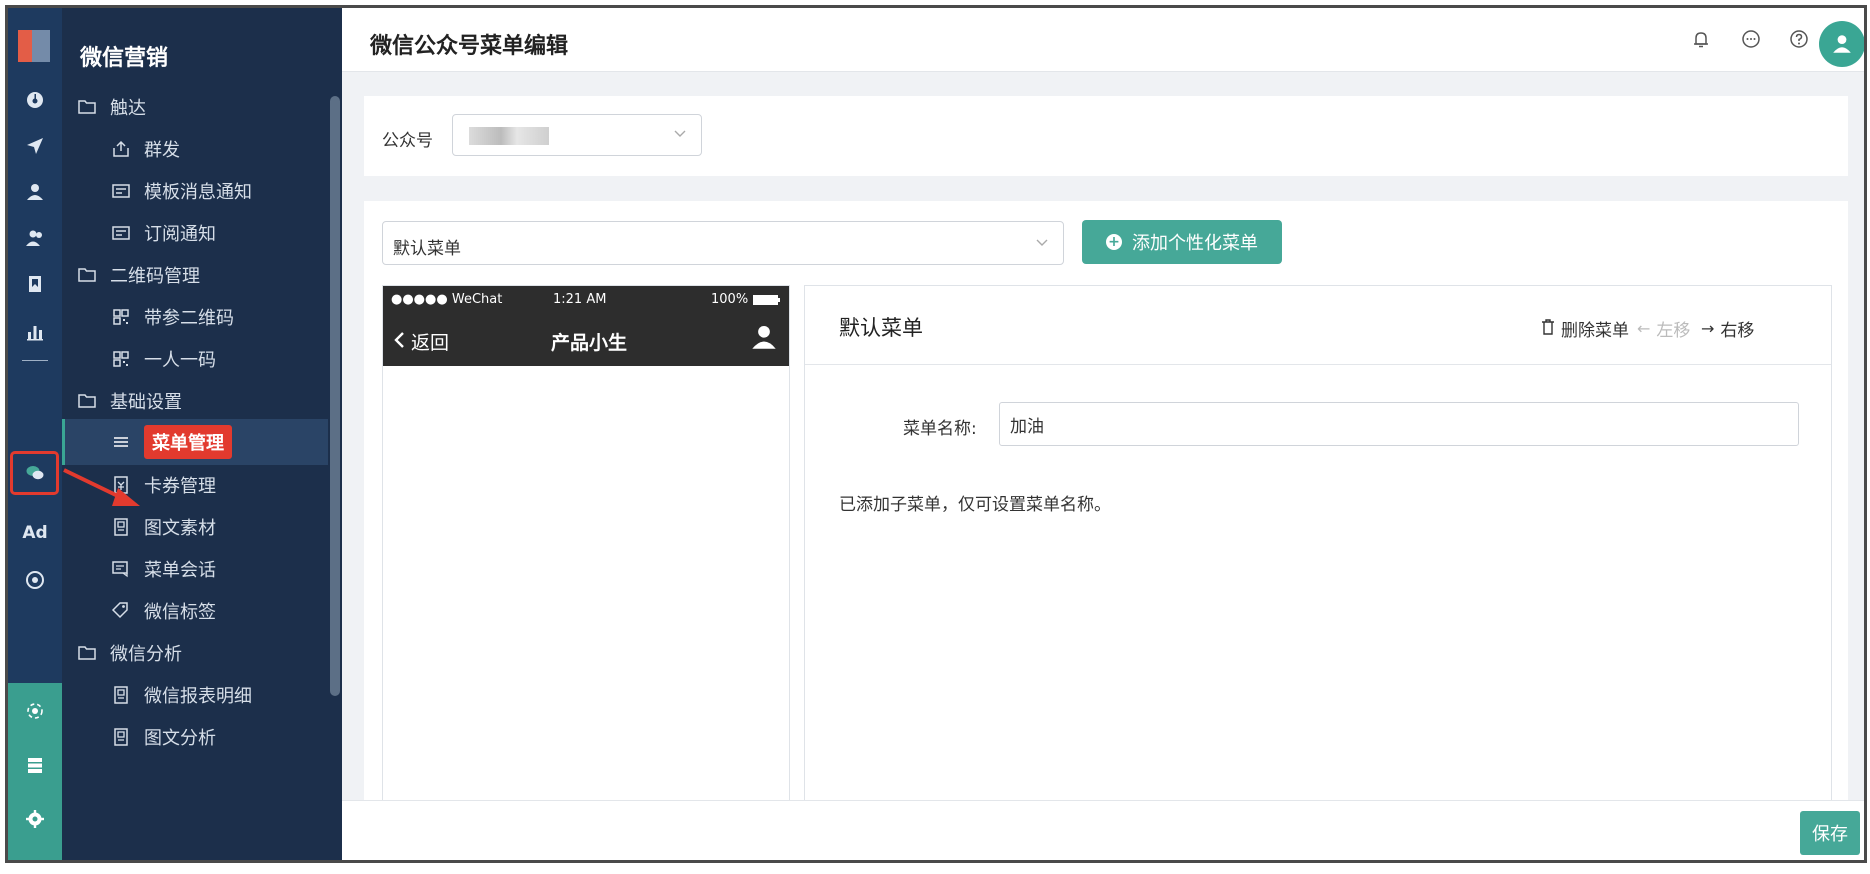 This screenshot has width=1870, height=874. I want to click on top-header: 微信公众号菜单编辑, so click(1103, 40).